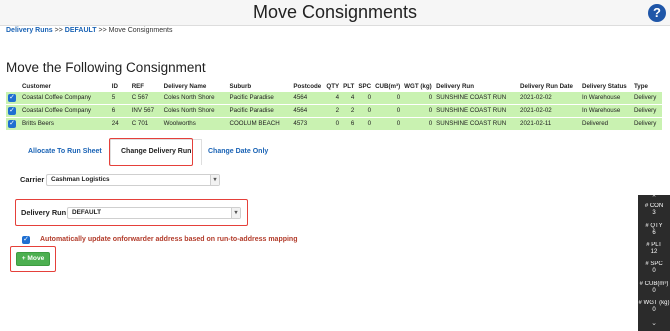  I want to click on title-bar: Move Consignments ?, so click(335, 13).